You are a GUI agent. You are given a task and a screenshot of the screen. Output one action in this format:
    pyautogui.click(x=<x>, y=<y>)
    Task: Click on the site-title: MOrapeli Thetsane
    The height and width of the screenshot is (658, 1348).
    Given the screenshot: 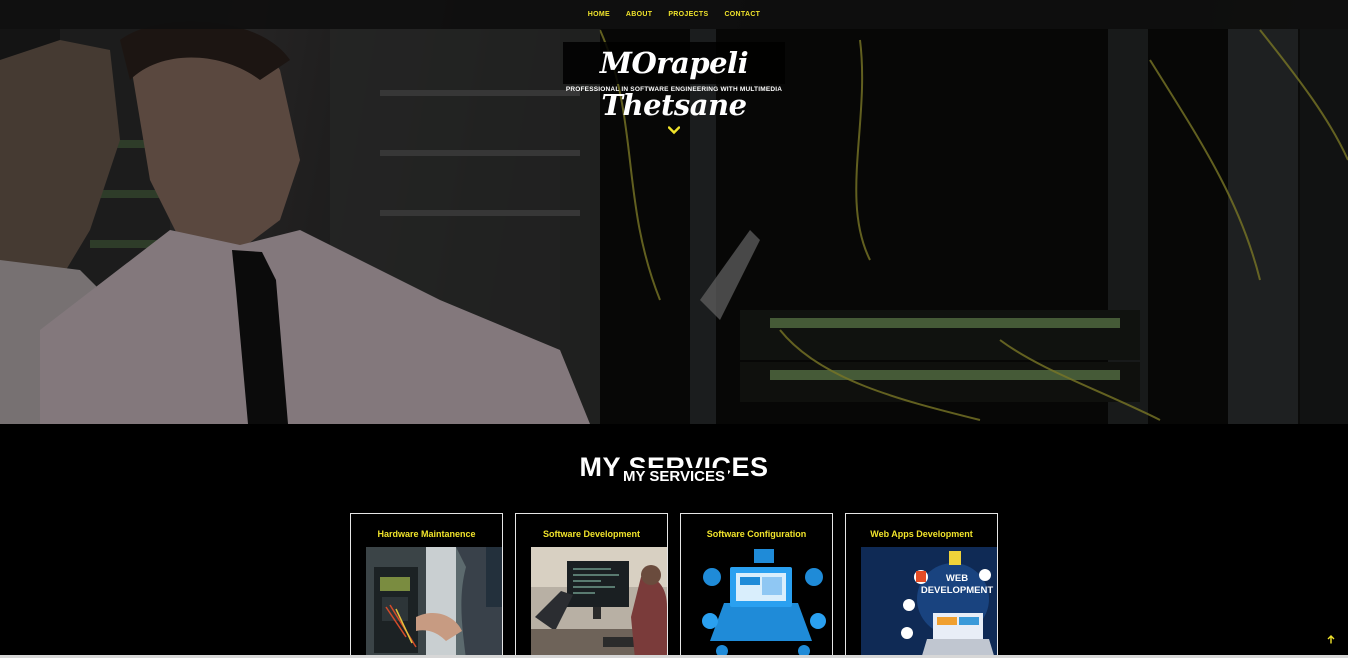 What is the action you would take?
    pyautogui.click(x=674, y=84)
    